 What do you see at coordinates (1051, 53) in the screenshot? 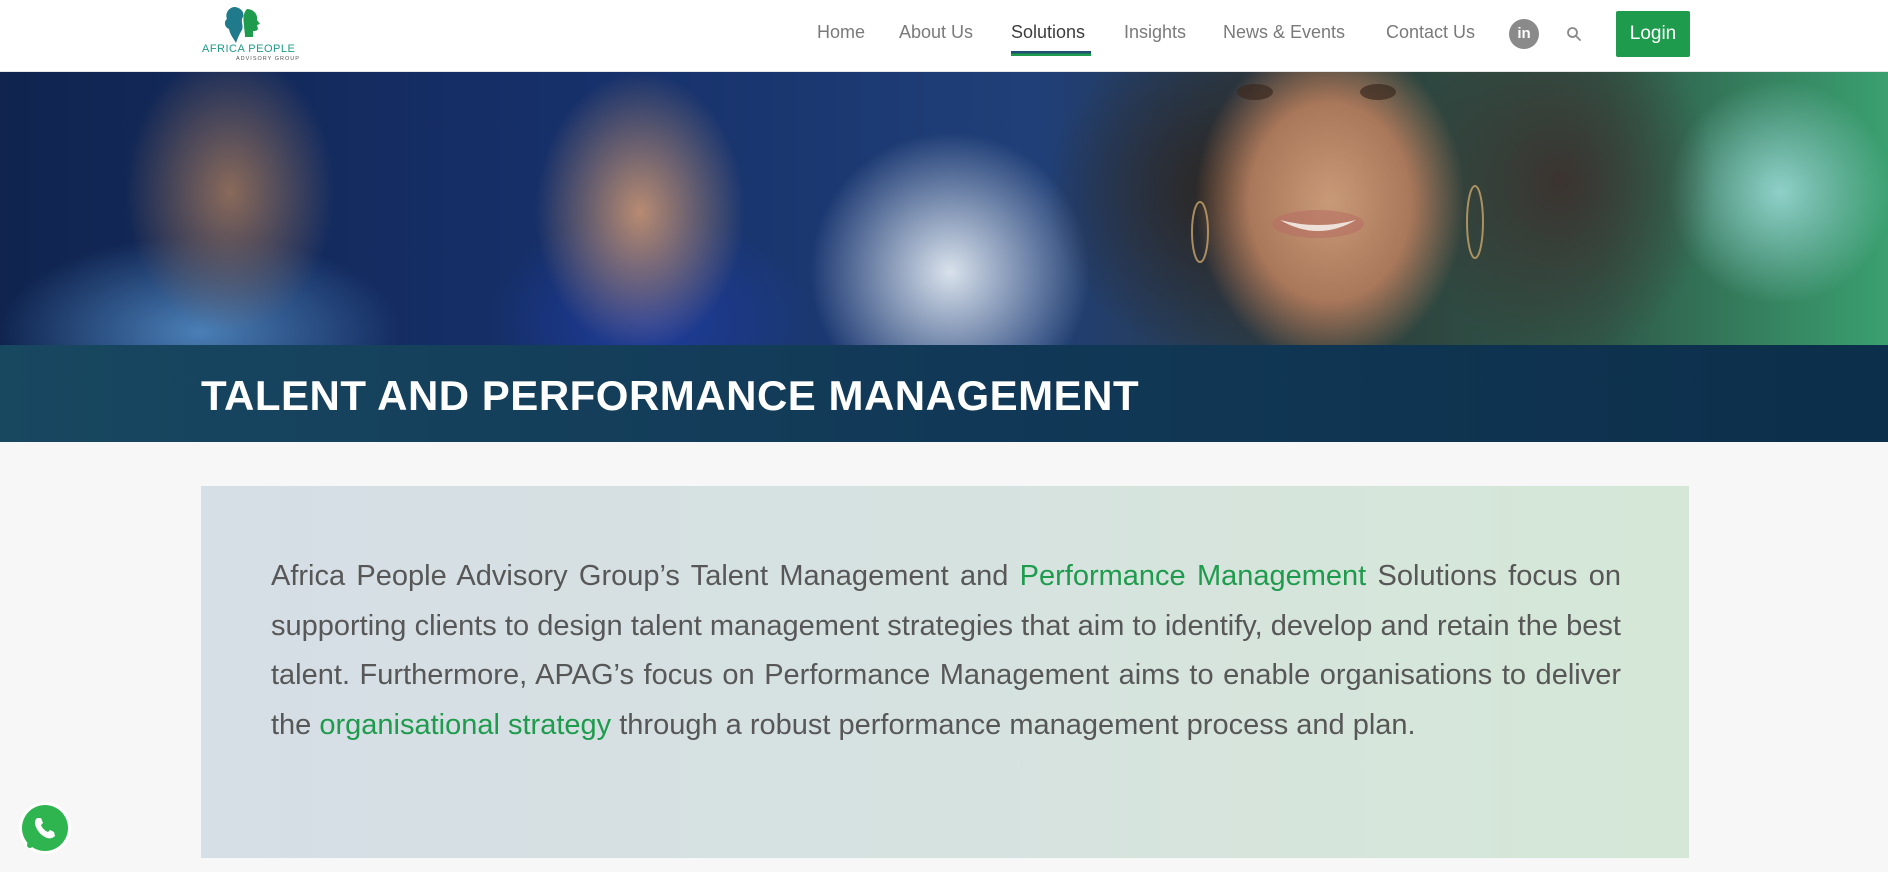
I see `nav-active-indicator` at bounding box center [1051, 53].